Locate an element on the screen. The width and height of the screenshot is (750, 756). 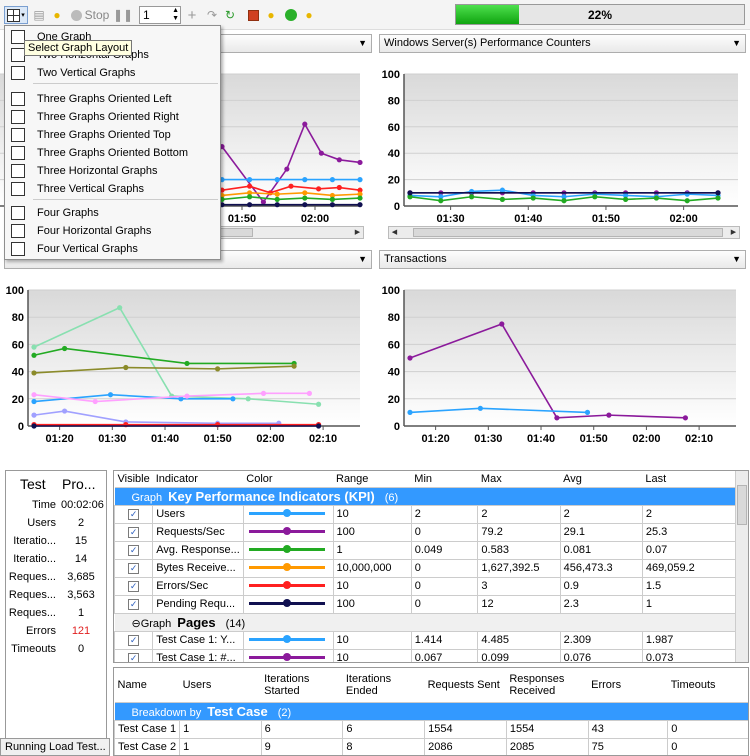
lightbulb-icon-3: ● is located at coordinates (309, 15).